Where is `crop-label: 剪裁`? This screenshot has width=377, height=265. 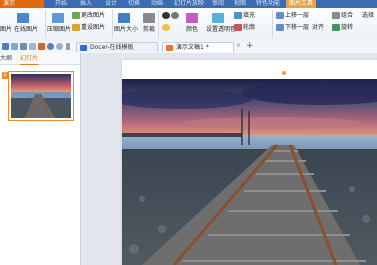 crop-label: 剪裁 is located at coordinates (149, 29).